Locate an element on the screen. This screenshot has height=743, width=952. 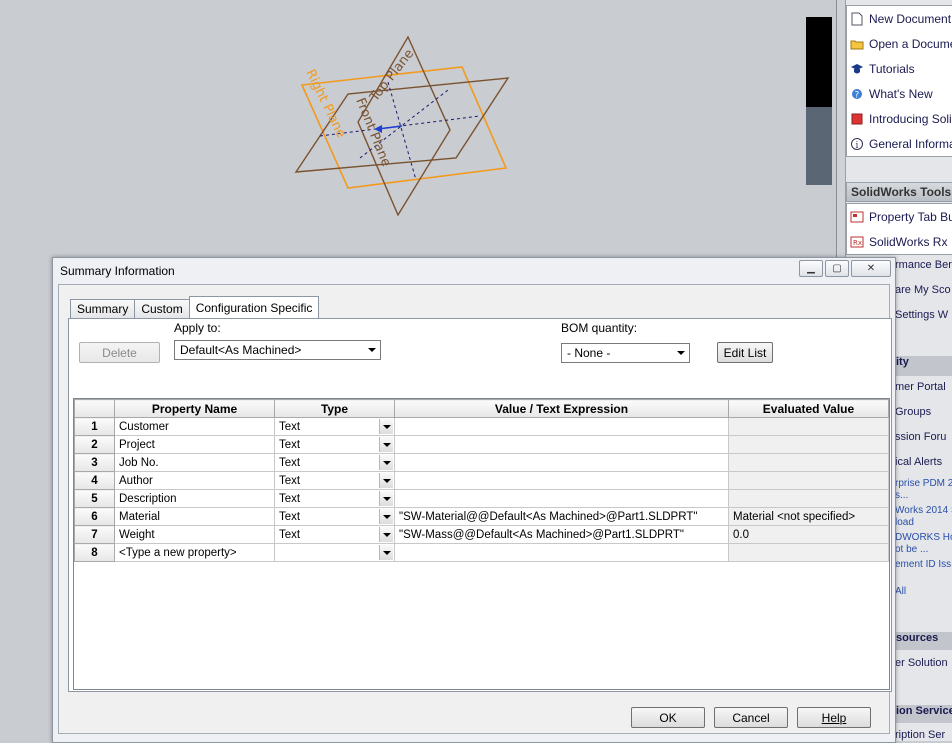
property-name-cell: Customer is located at coordinates (194, 426).